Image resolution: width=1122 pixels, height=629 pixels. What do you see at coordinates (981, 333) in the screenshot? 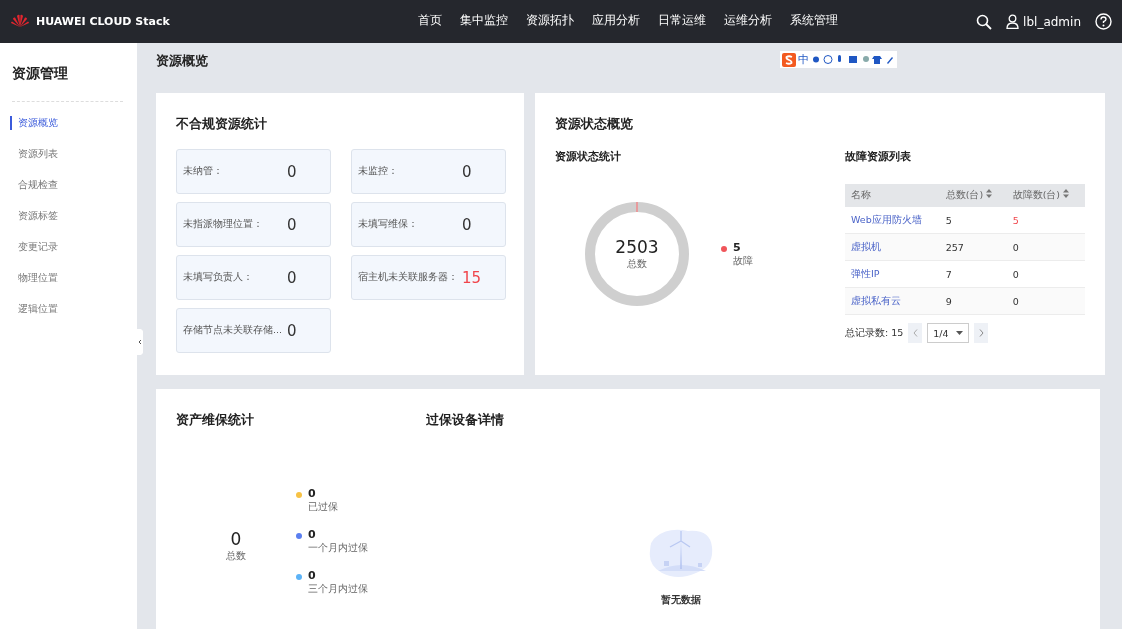
I see `chevron-right-icon` at bounding box center [981, 333].